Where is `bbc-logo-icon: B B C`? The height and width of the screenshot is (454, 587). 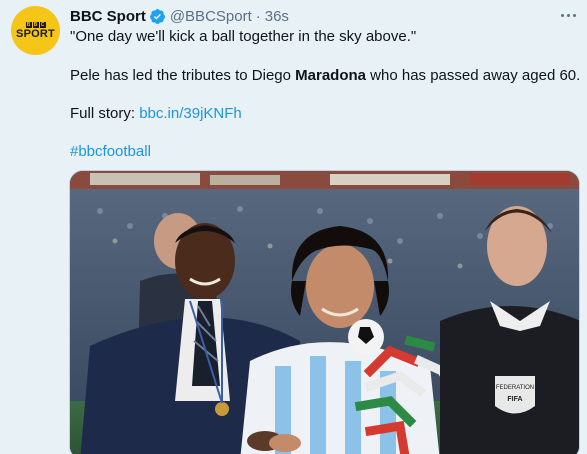
bbc-logo-icon: B B C is located at coordinates (35, 24).